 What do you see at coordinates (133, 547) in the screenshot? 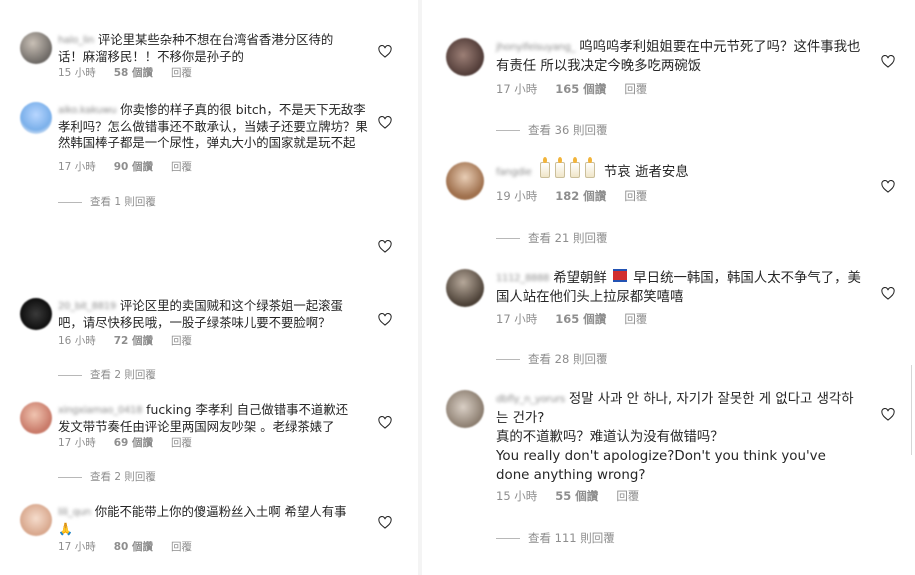
I see `comment-likes: 80 個讚` at bounding box center [133, 547].